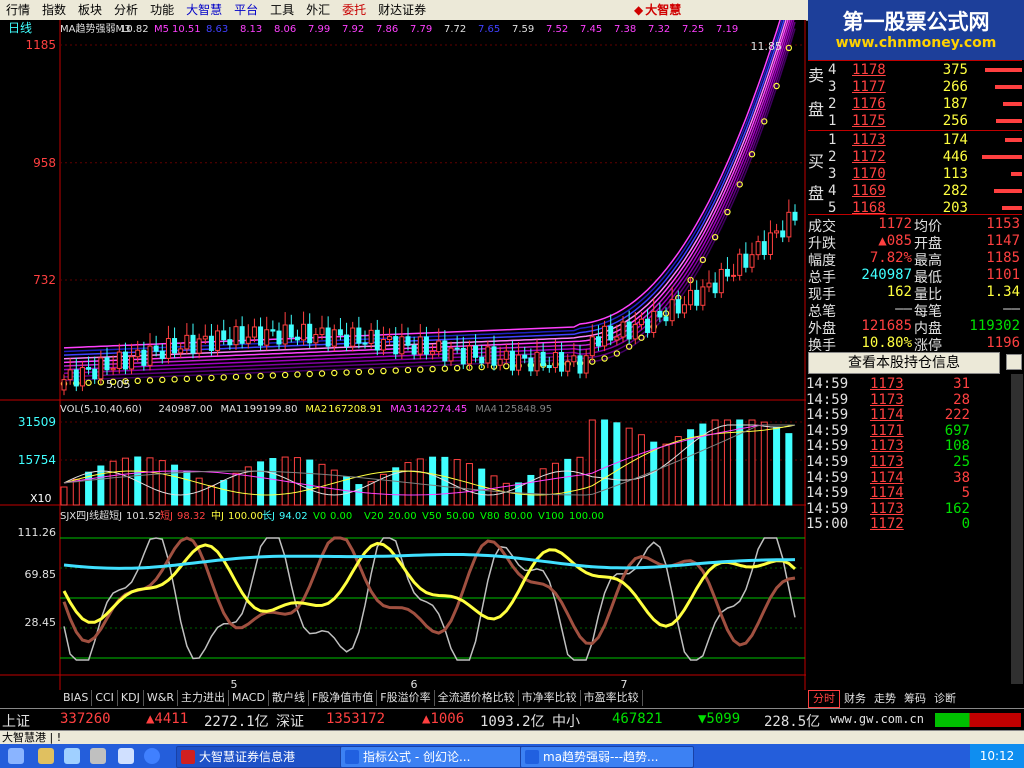  What do you see at coordinates (16, 721) in the screenshot?
I see `sh-label: 上证` at bounding box center [16, 721].